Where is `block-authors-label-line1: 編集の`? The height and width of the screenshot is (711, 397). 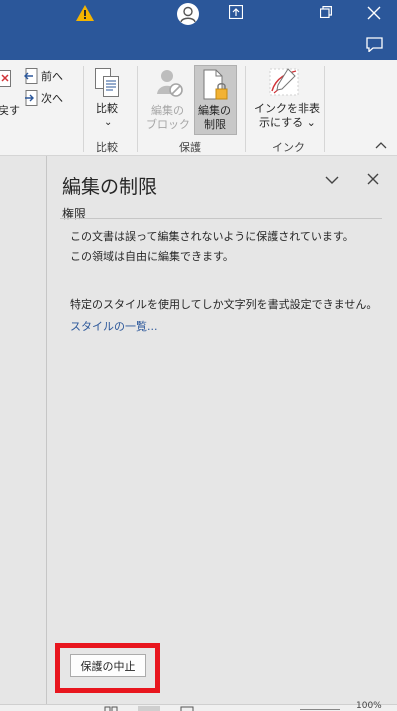 block-authors-label-line1: 編集の is located at coordinates (167, 110).